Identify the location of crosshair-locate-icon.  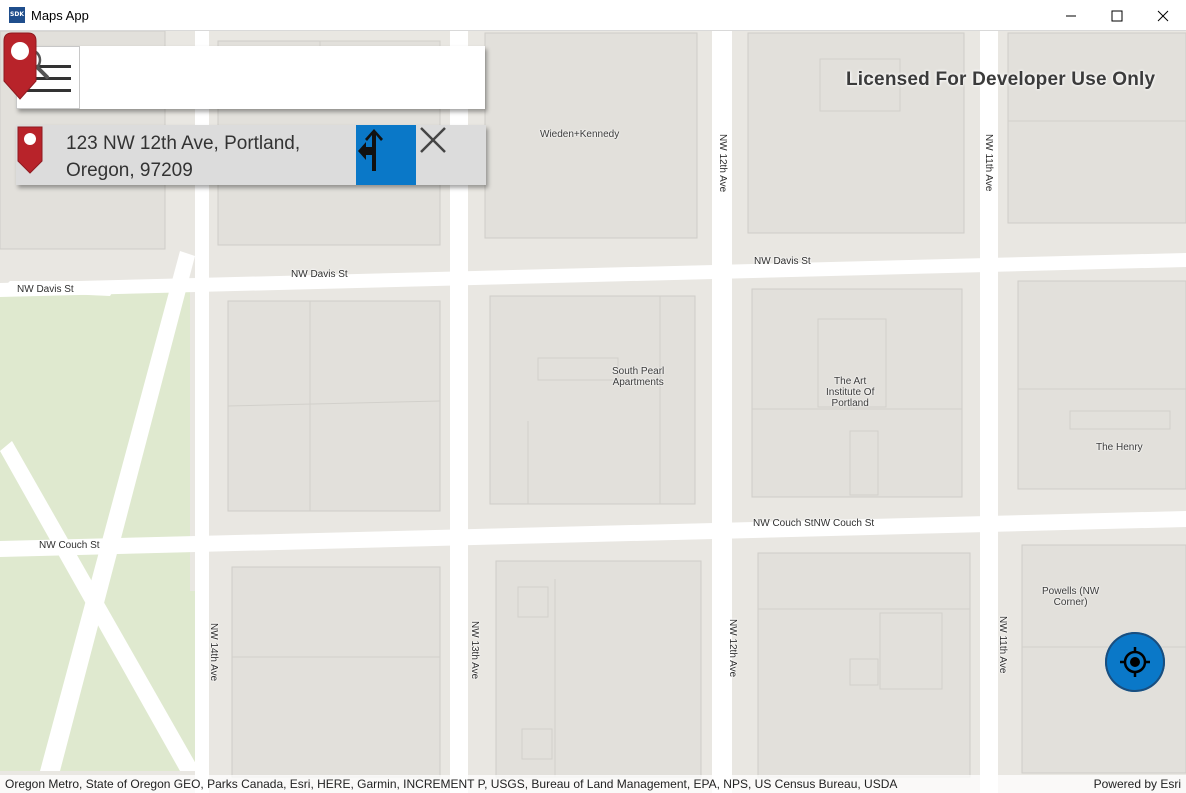
(1135, 662).